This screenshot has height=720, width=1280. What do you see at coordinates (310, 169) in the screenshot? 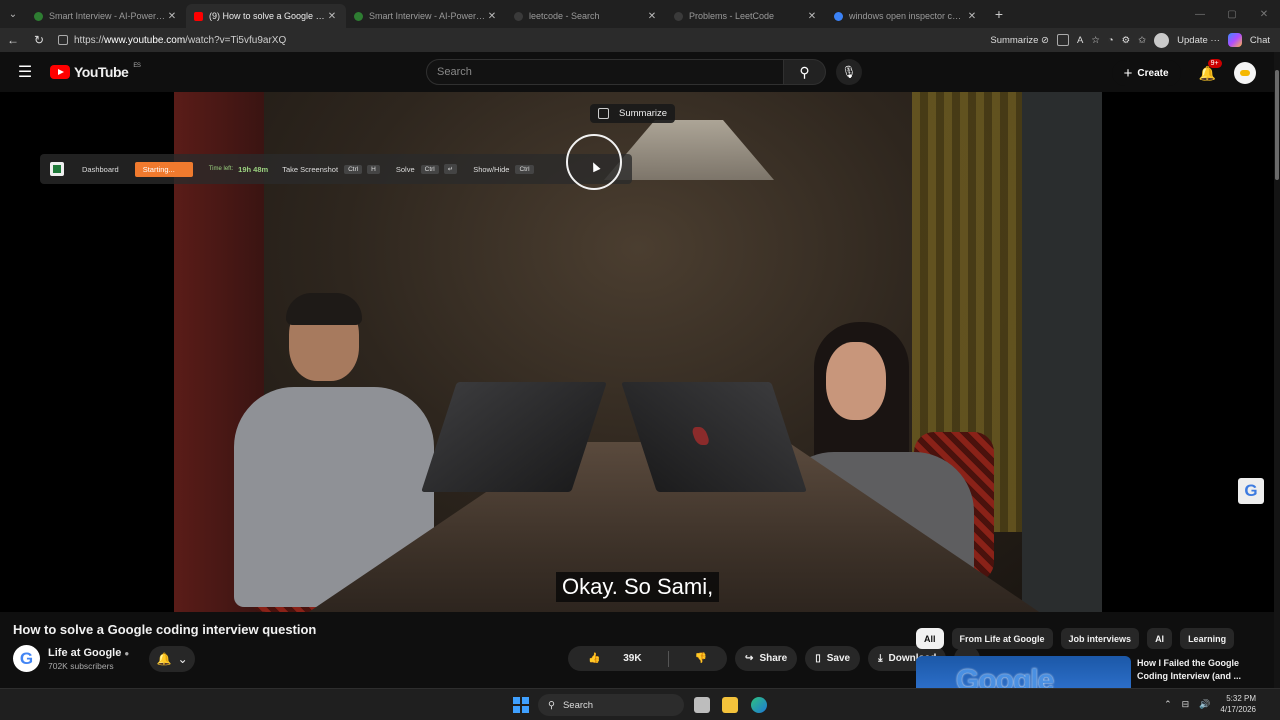
I see `take-screenshot-button: Take Screenshot` at bounding box center [310, 169].